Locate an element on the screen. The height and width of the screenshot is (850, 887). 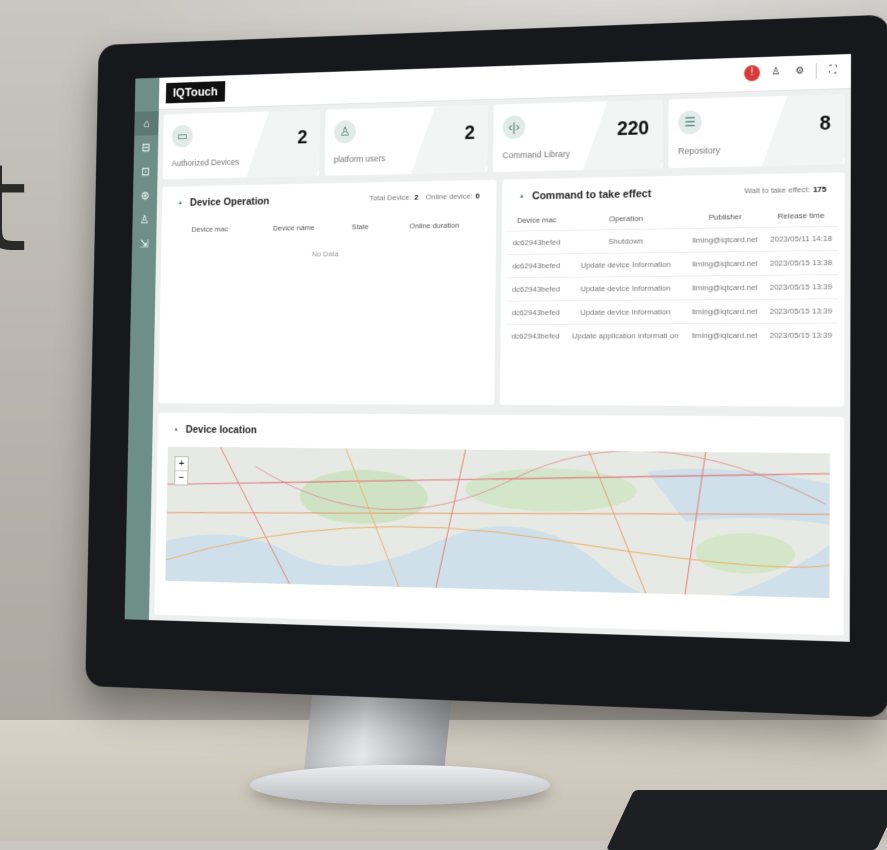
code-icon: ‹|› is located at coordinates (514, 127).